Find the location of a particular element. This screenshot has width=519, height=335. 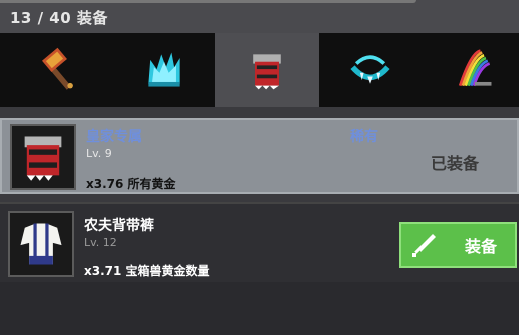

rainbow-sword-icon is located at coordinates (475, 68).